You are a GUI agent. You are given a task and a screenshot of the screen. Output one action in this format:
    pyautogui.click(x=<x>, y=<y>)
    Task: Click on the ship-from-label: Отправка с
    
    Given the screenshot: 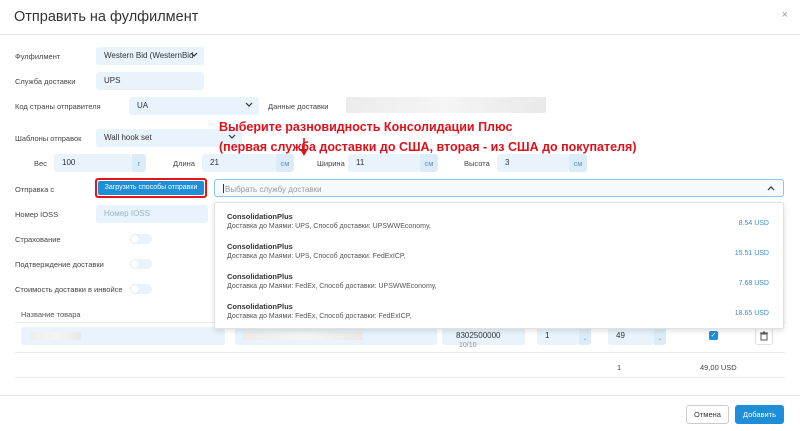 What is the action you would take?
    pyautogui.click(x=35, y=189)
    